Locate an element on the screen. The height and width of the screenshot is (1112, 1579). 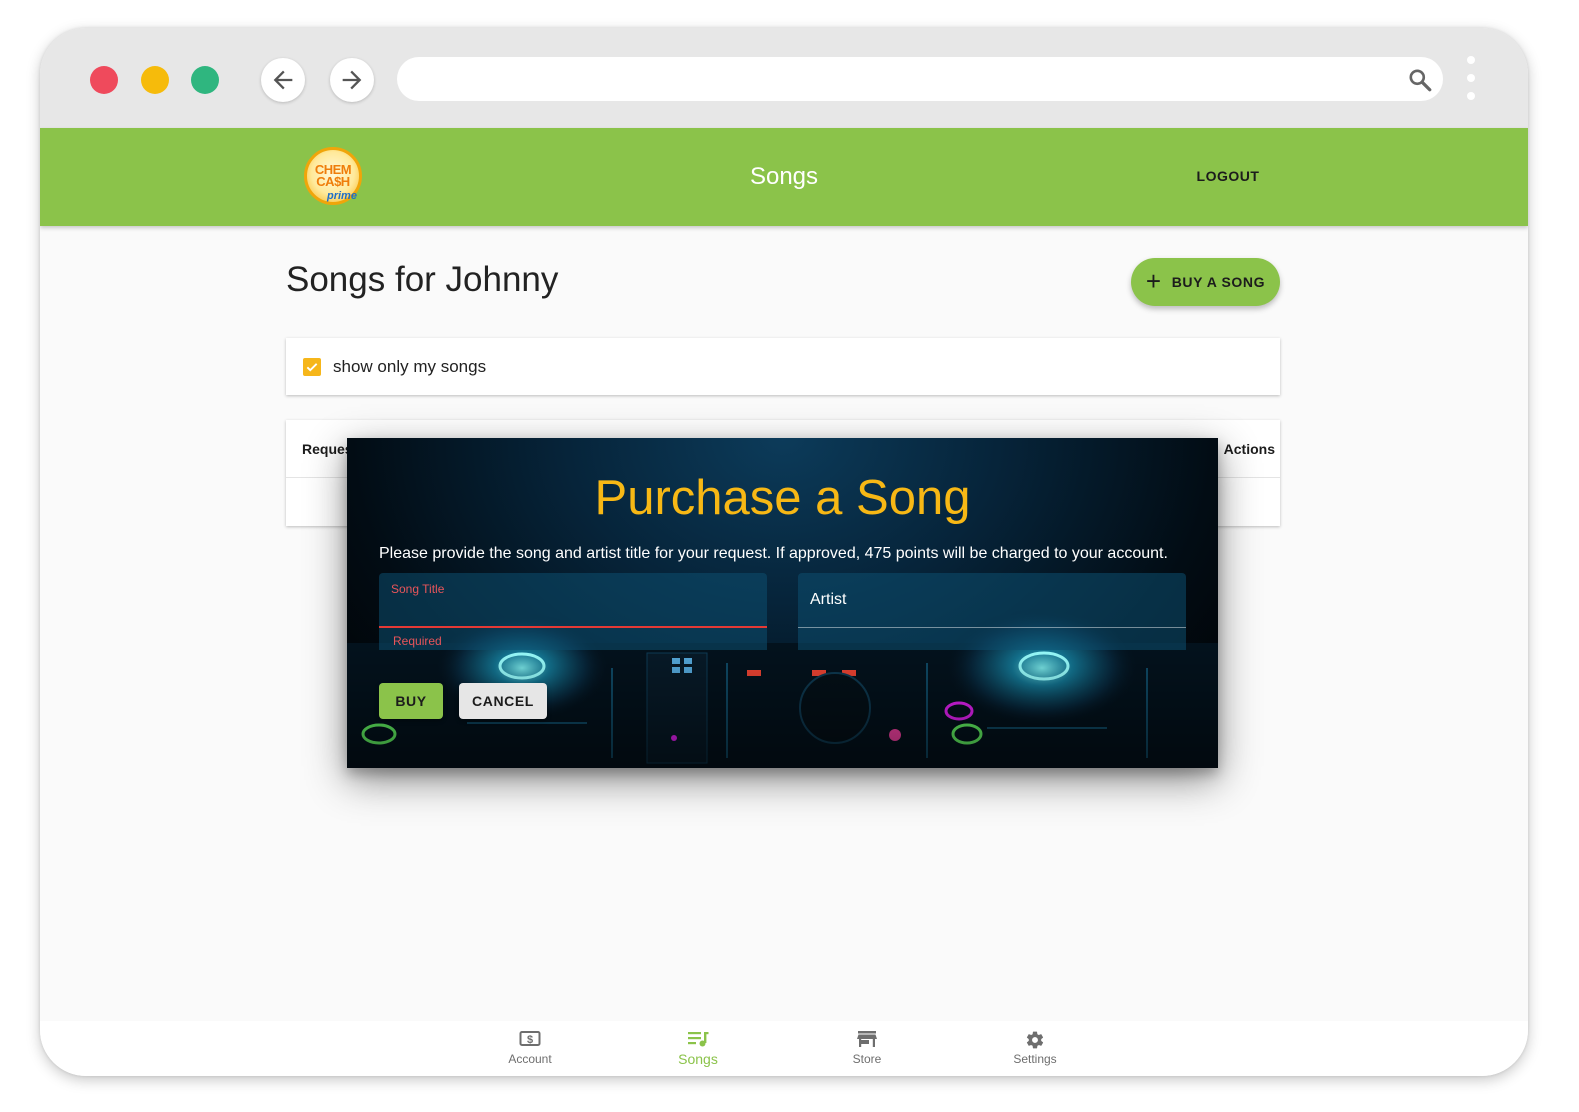
arrow-right-icon is located at coordinates (352, 80).